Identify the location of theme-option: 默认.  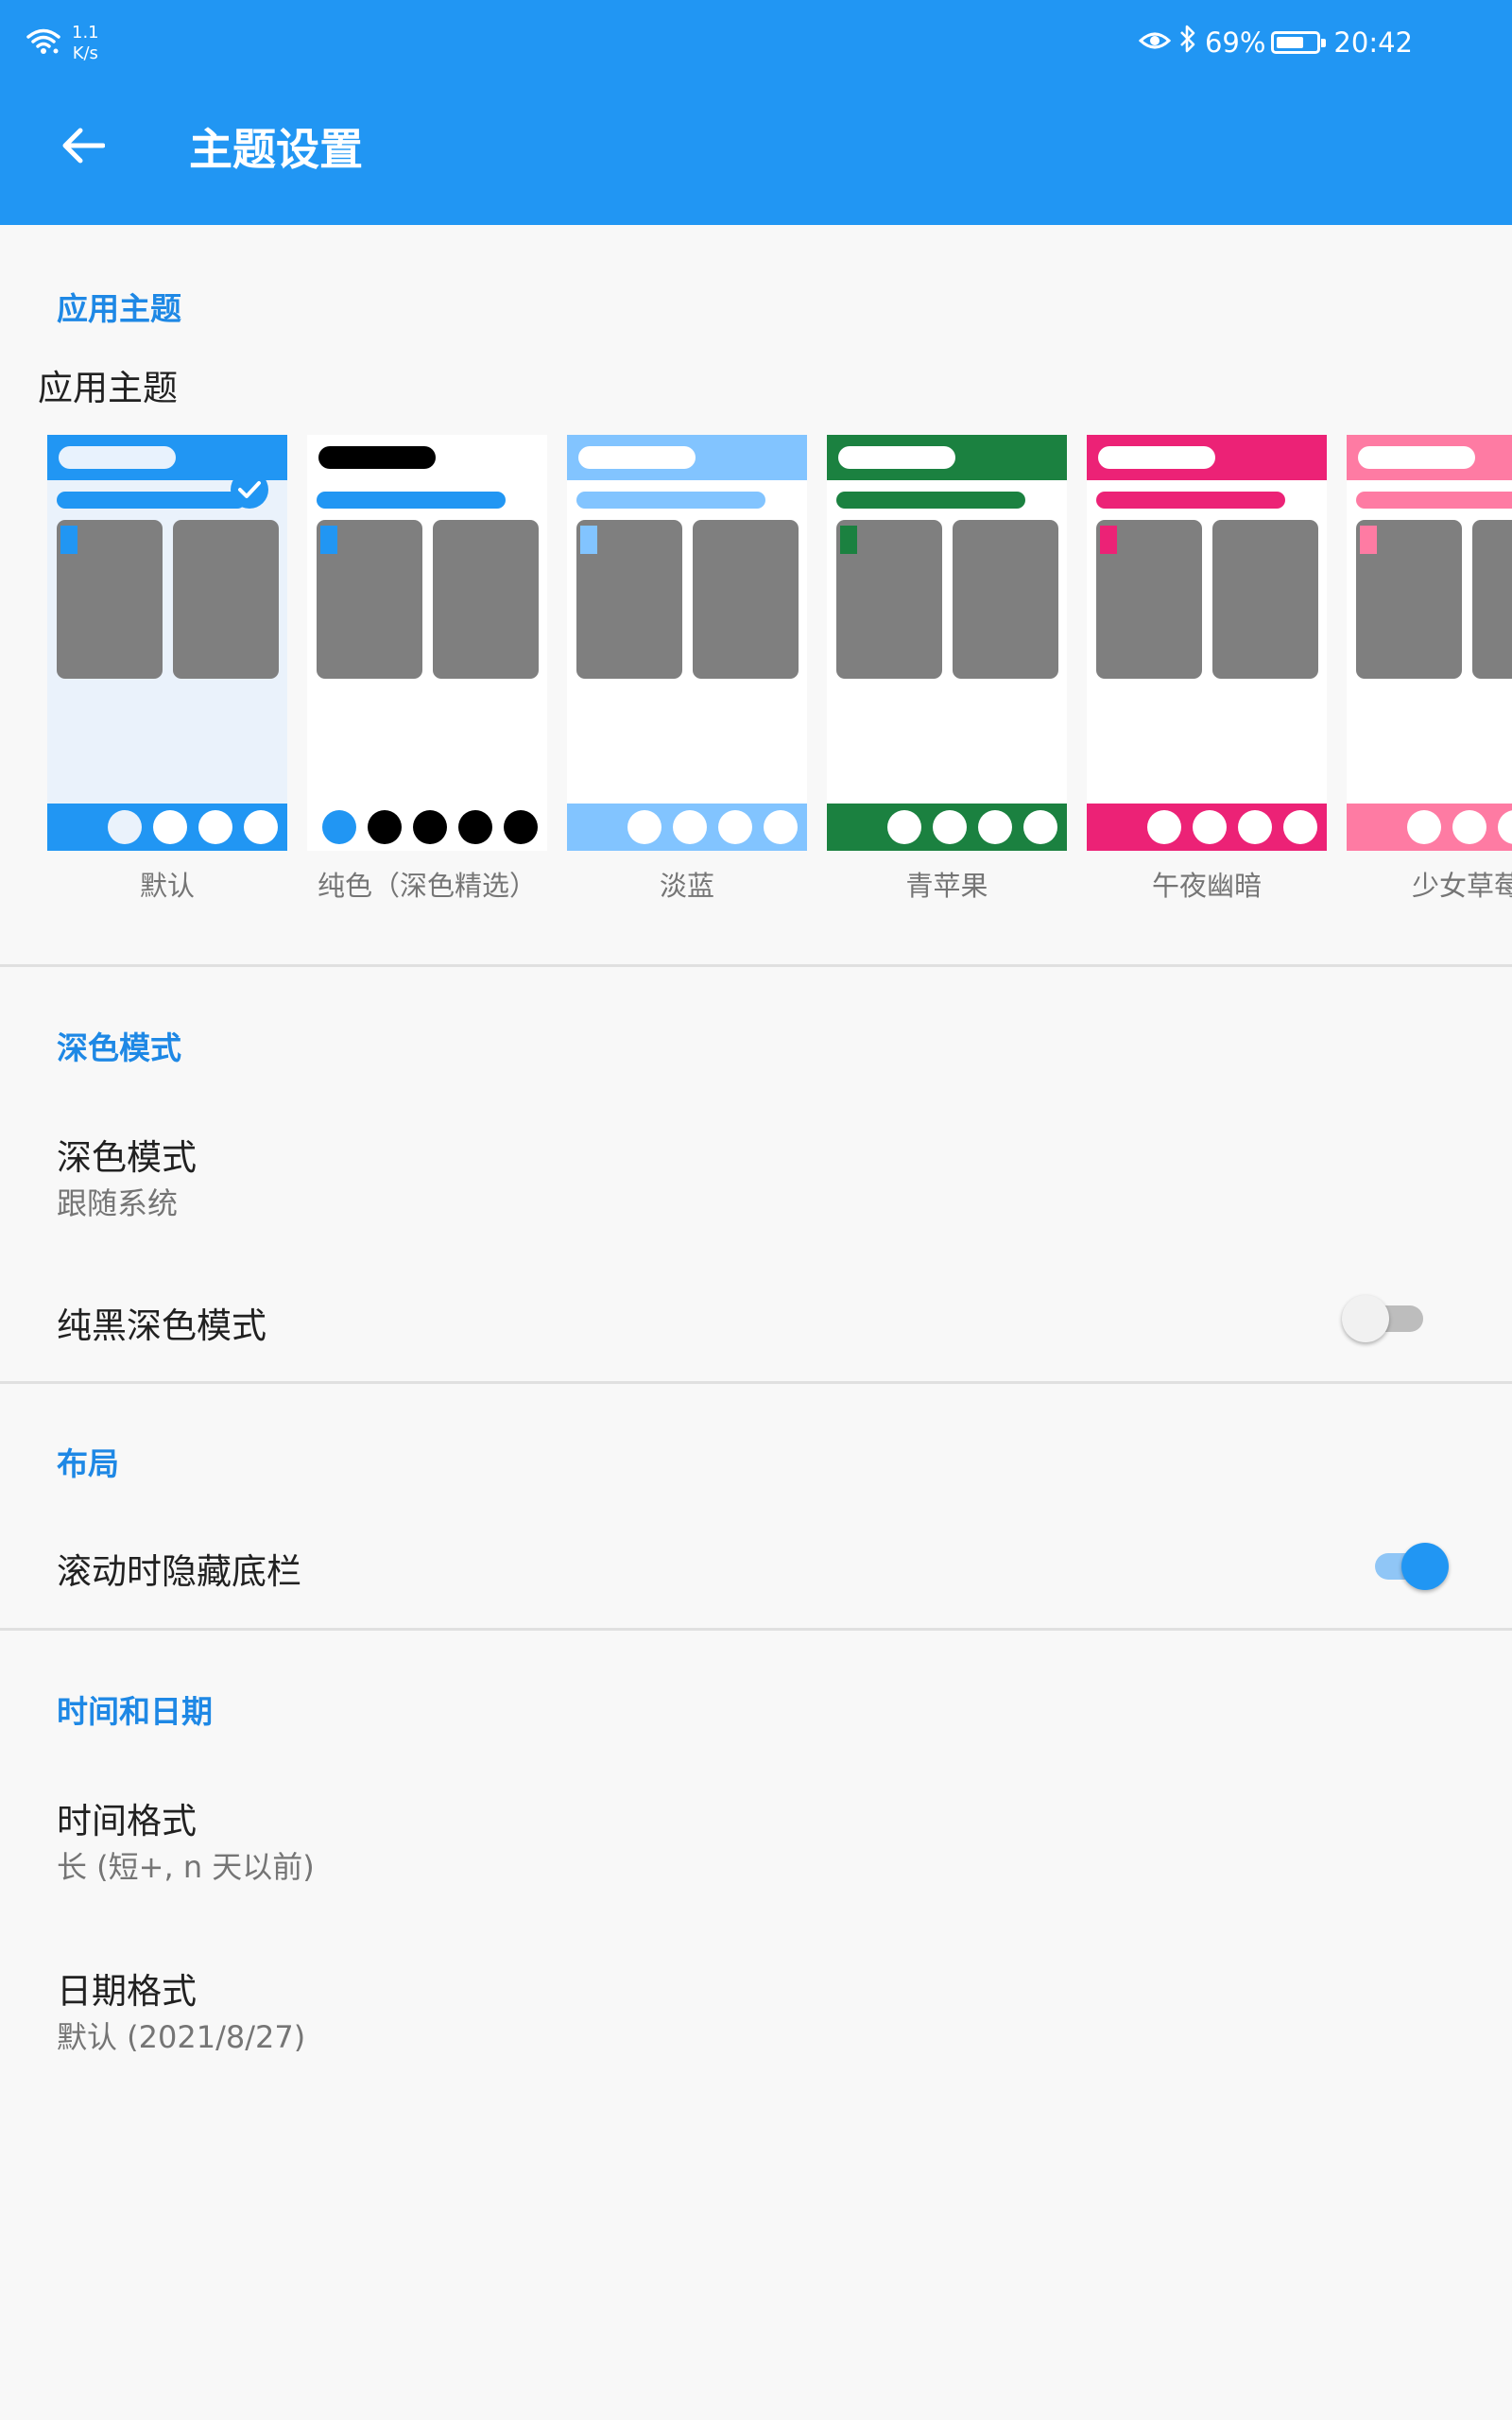
(167, 669).